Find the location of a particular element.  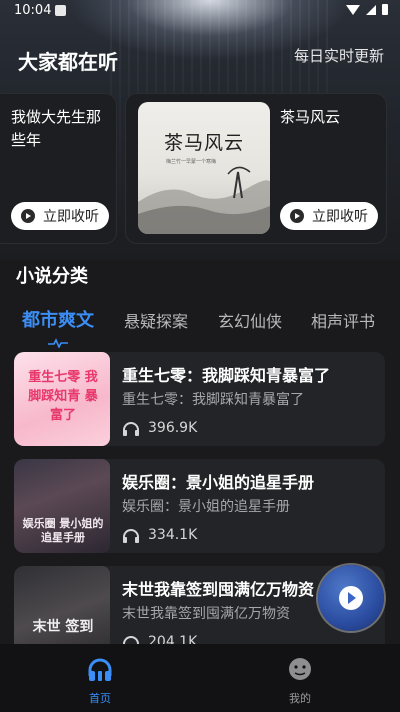

featured-card-title: 我做大先生那些年 is located at coordinates (56, 128).